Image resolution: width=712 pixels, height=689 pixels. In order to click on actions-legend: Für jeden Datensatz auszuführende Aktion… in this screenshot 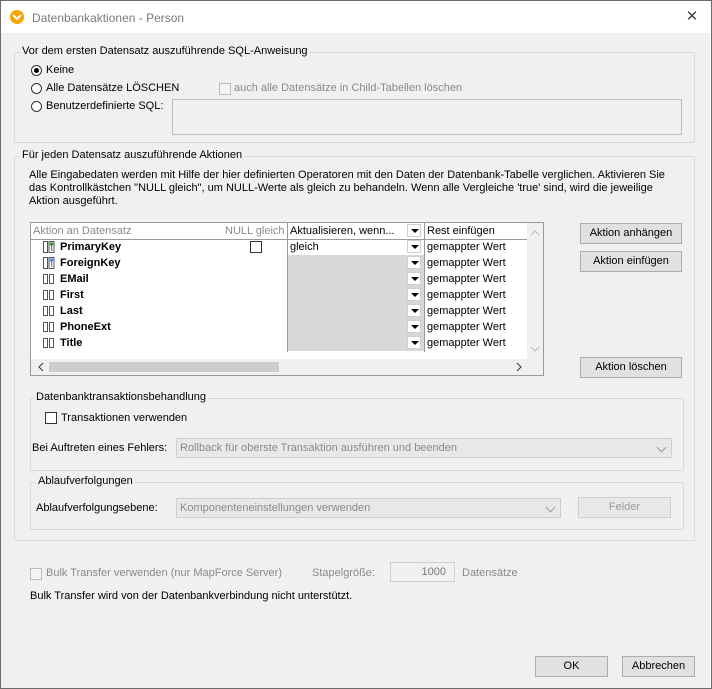, I will do `click(132, 155)`.